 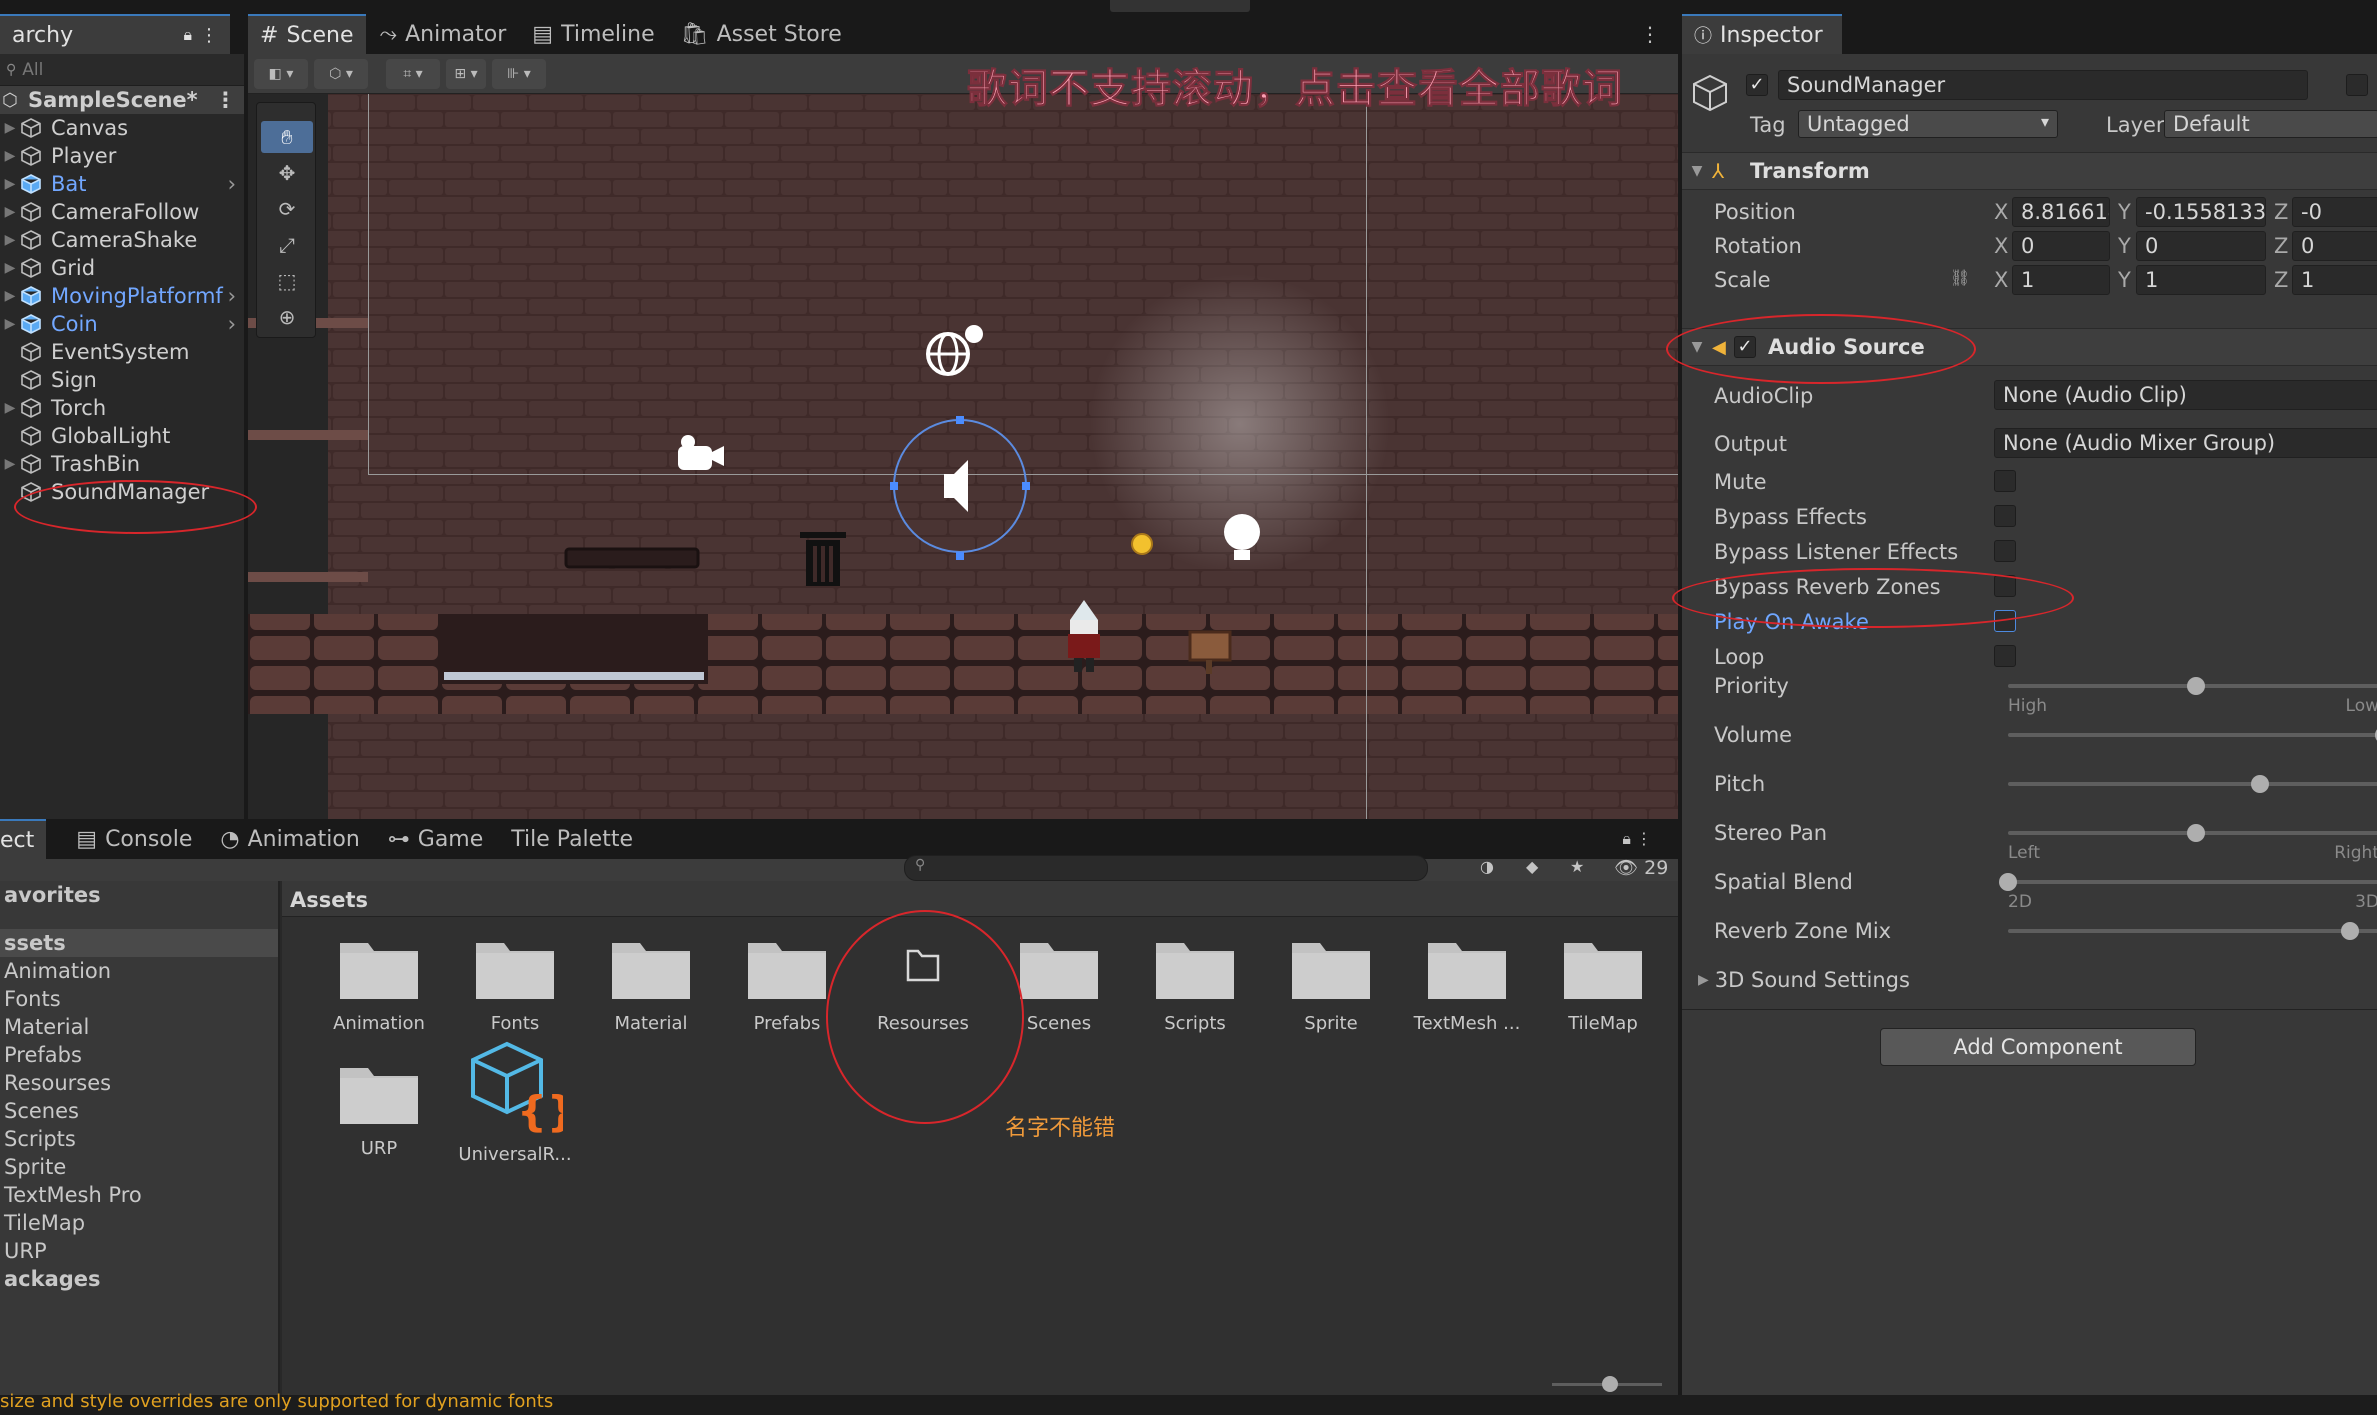 I want to click on lock-icon: 🔒︎ ⋮, so click(x=1637, y=839).